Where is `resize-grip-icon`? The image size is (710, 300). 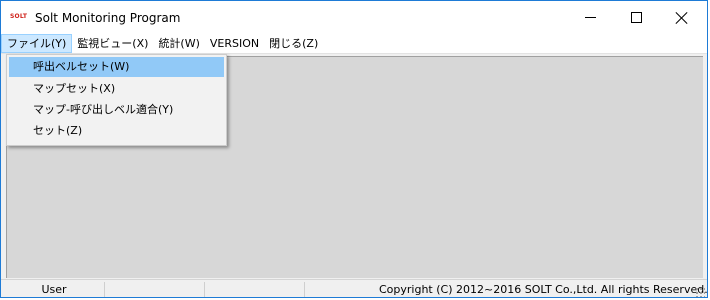
resize-grip-icon is located at coordinates (700, 292).